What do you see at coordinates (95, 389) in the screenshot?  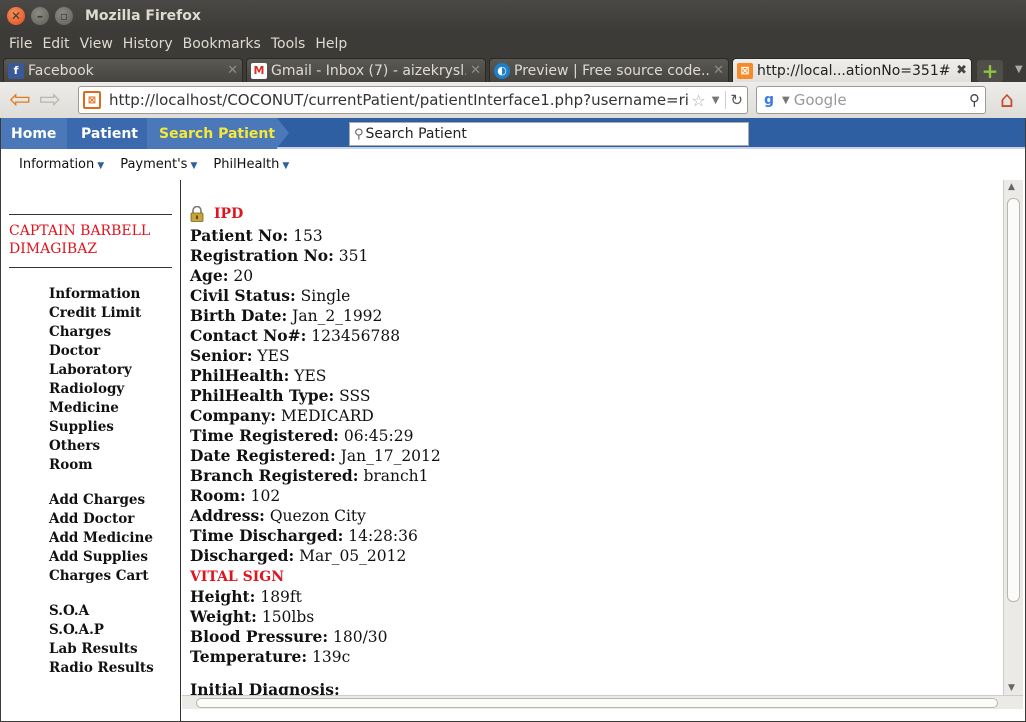 I see `sidebar-link-radiology: Radiology` at bounding box center [95, 389].